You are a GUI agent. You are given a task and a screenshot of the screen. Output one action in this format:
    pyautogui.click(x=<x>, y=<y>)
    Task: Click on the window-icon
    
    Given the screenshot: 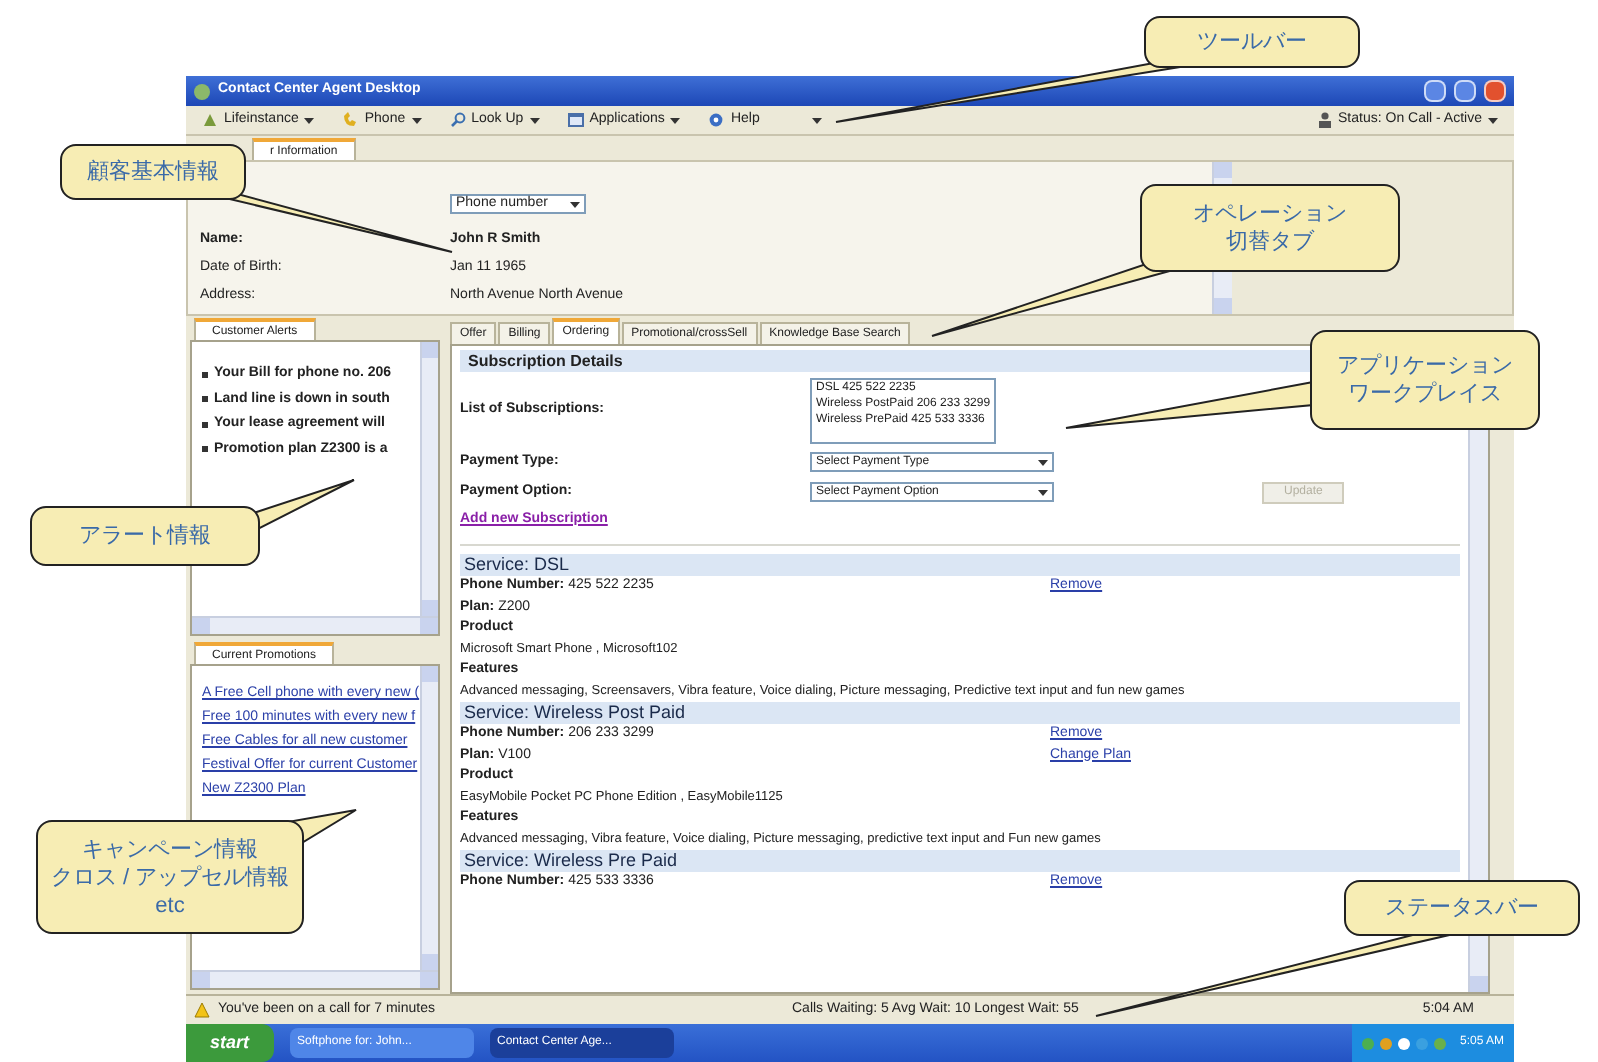 What is the action you would take?
    pyautogui.click(x=575, y=120)
    